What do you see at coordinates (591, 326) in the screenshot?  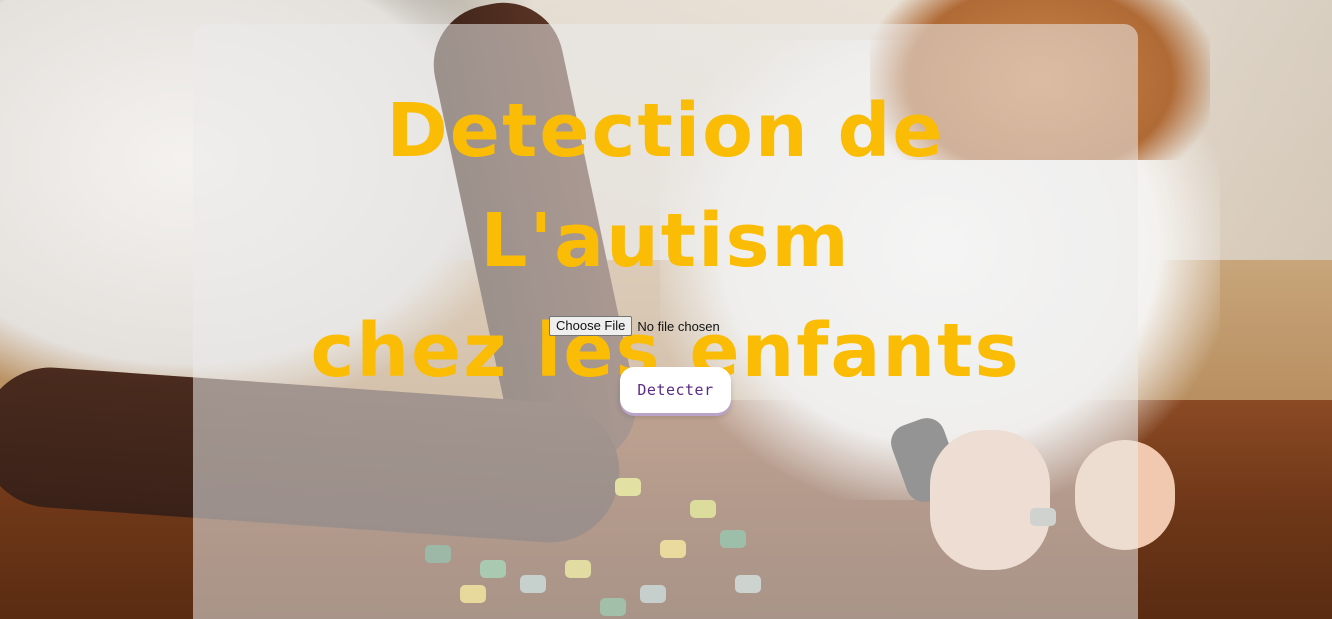 I see `choose-file-button: Choose File` at bounding box center [591, 326].